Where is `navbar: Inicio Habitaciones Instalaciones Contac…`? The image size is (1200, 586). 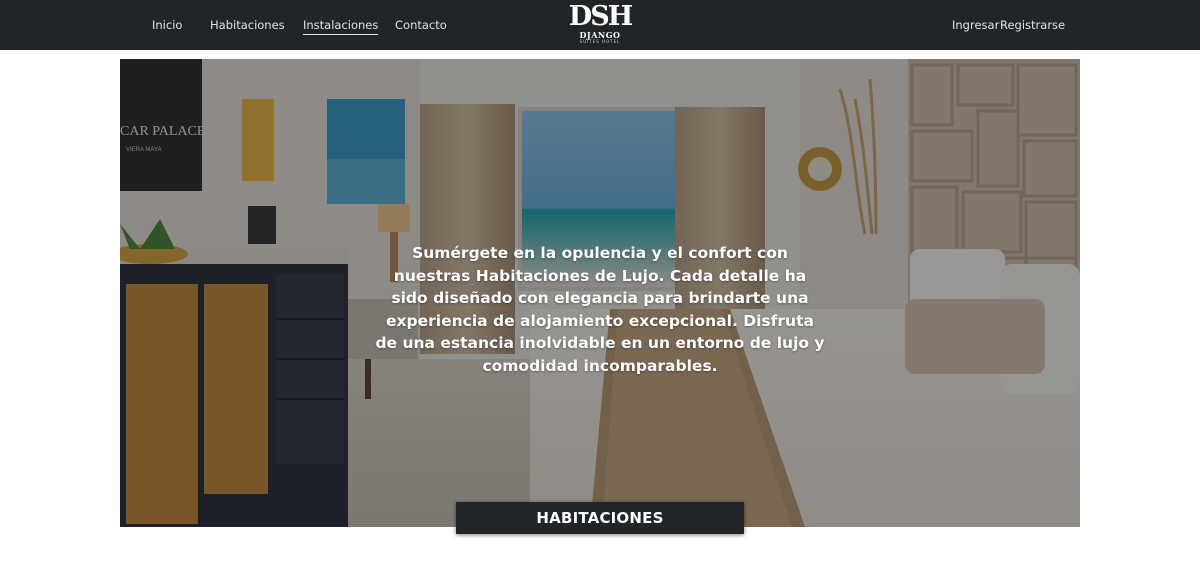
navbar: Inicio Habitaciones Instalaciones Contac… is located at coordinates (600, 25).